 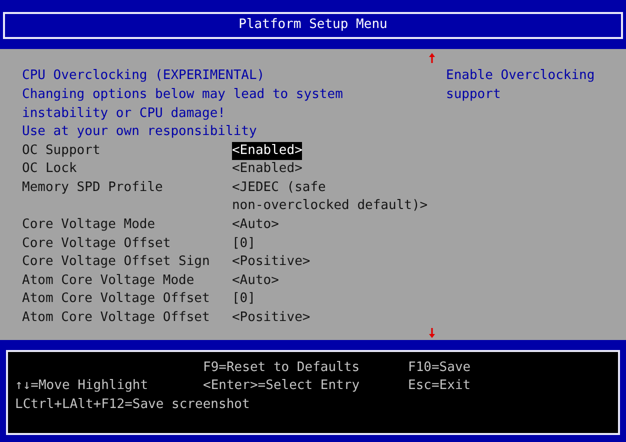 I want to click on window-title: Platform Setup Menu, so click(x=313, y=26).